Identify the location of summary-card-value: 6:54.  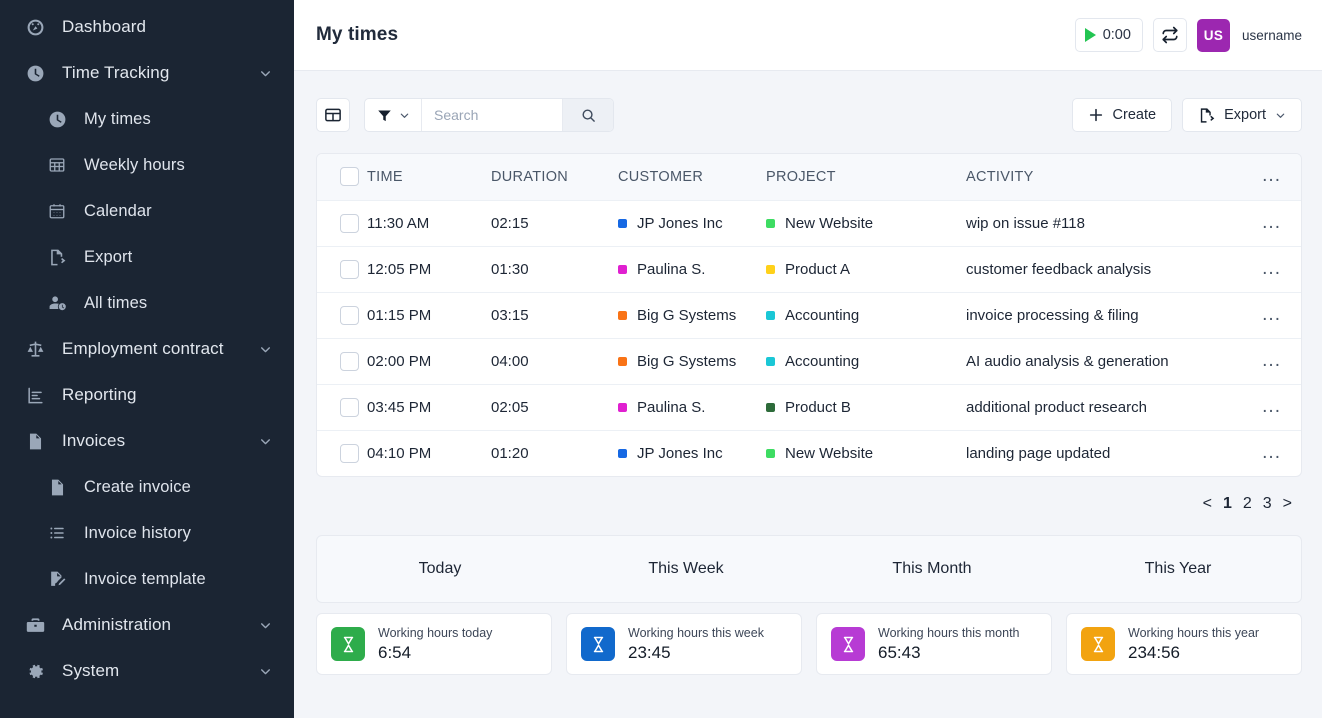
(395, 652).